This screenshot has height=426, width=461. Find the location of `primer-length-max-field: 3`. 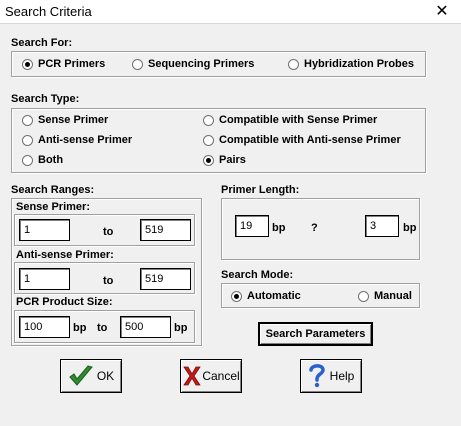

primer-length-max-field: 3 is located at coordinates (382, 226).